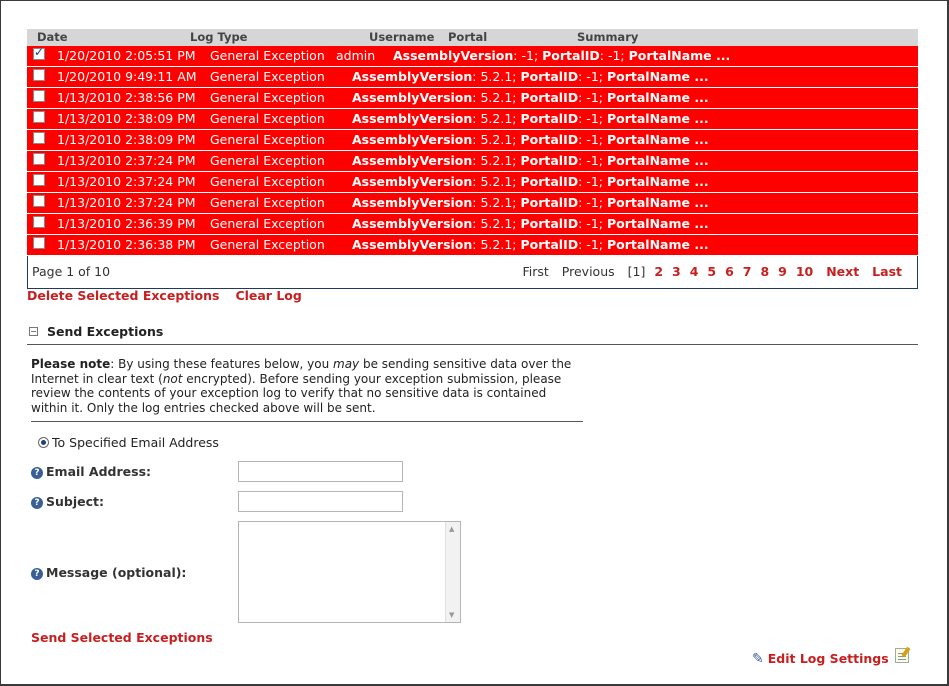  What do you see at coordinates (123, 295) in the screenshot?
I see `delete-selected-exceptions-link: Delete Selected Exceptions` at bounding box center [123, 295].